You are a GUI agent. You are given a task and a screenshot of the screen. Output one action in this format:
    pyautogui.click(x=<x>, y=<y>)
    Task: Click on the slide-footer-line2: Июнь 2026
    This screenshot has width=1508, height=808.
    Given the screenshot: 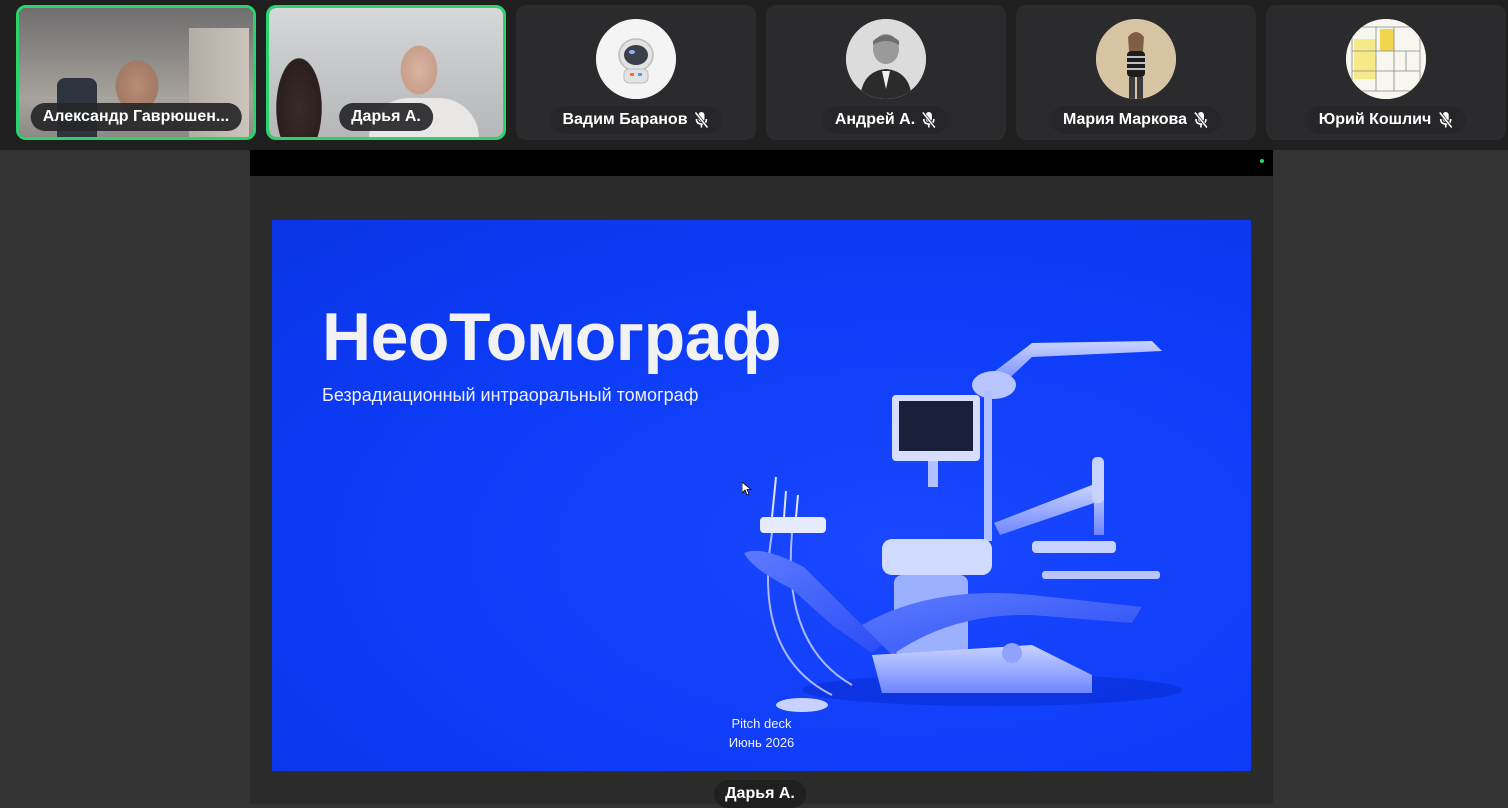 What is the action you would take?
    pyautogui.click(x=761, y=742)
    